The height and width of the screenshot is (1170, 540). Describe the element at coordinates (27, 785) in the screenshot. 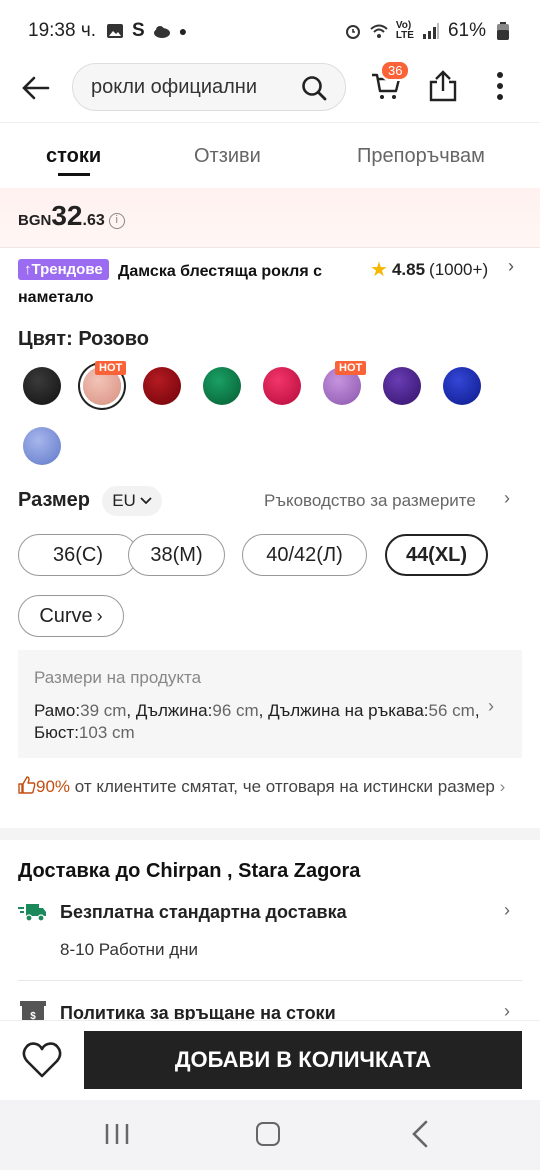

I see `thumbs-up-icon` at that location.